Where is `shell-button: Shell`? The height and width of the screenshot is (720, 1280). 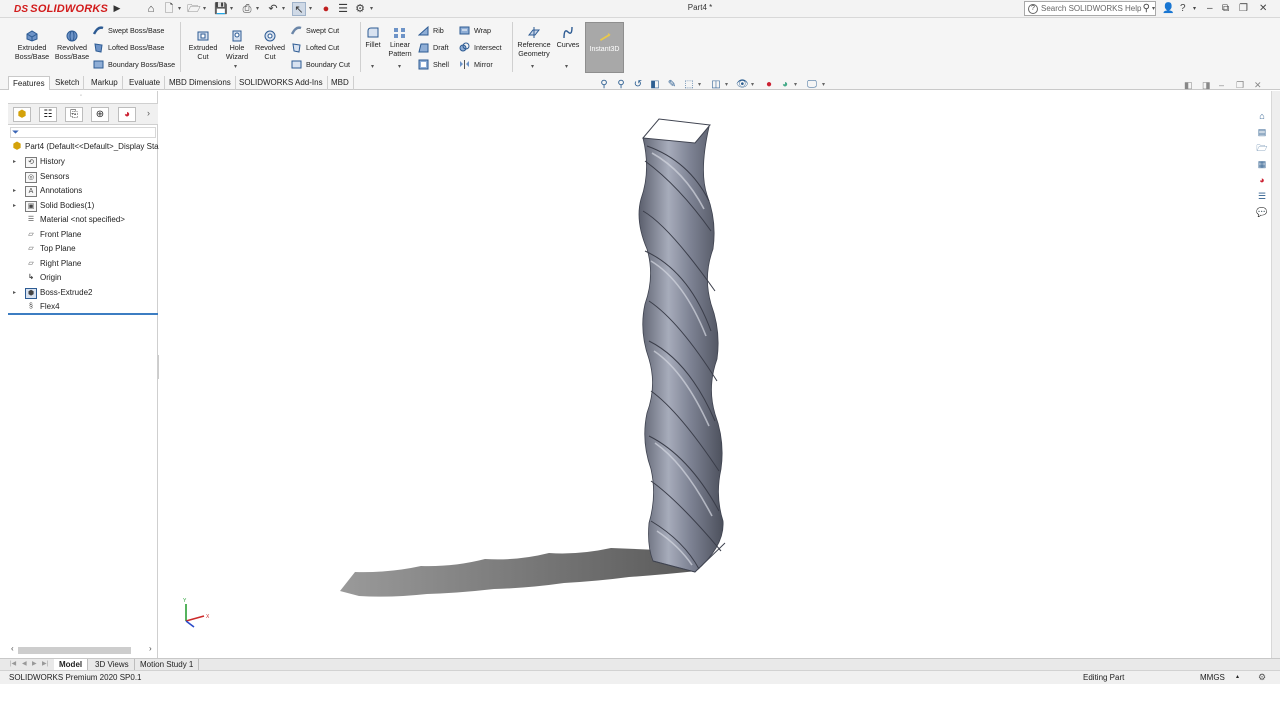 shell-button: Shell is located at coordinates (433, 64).